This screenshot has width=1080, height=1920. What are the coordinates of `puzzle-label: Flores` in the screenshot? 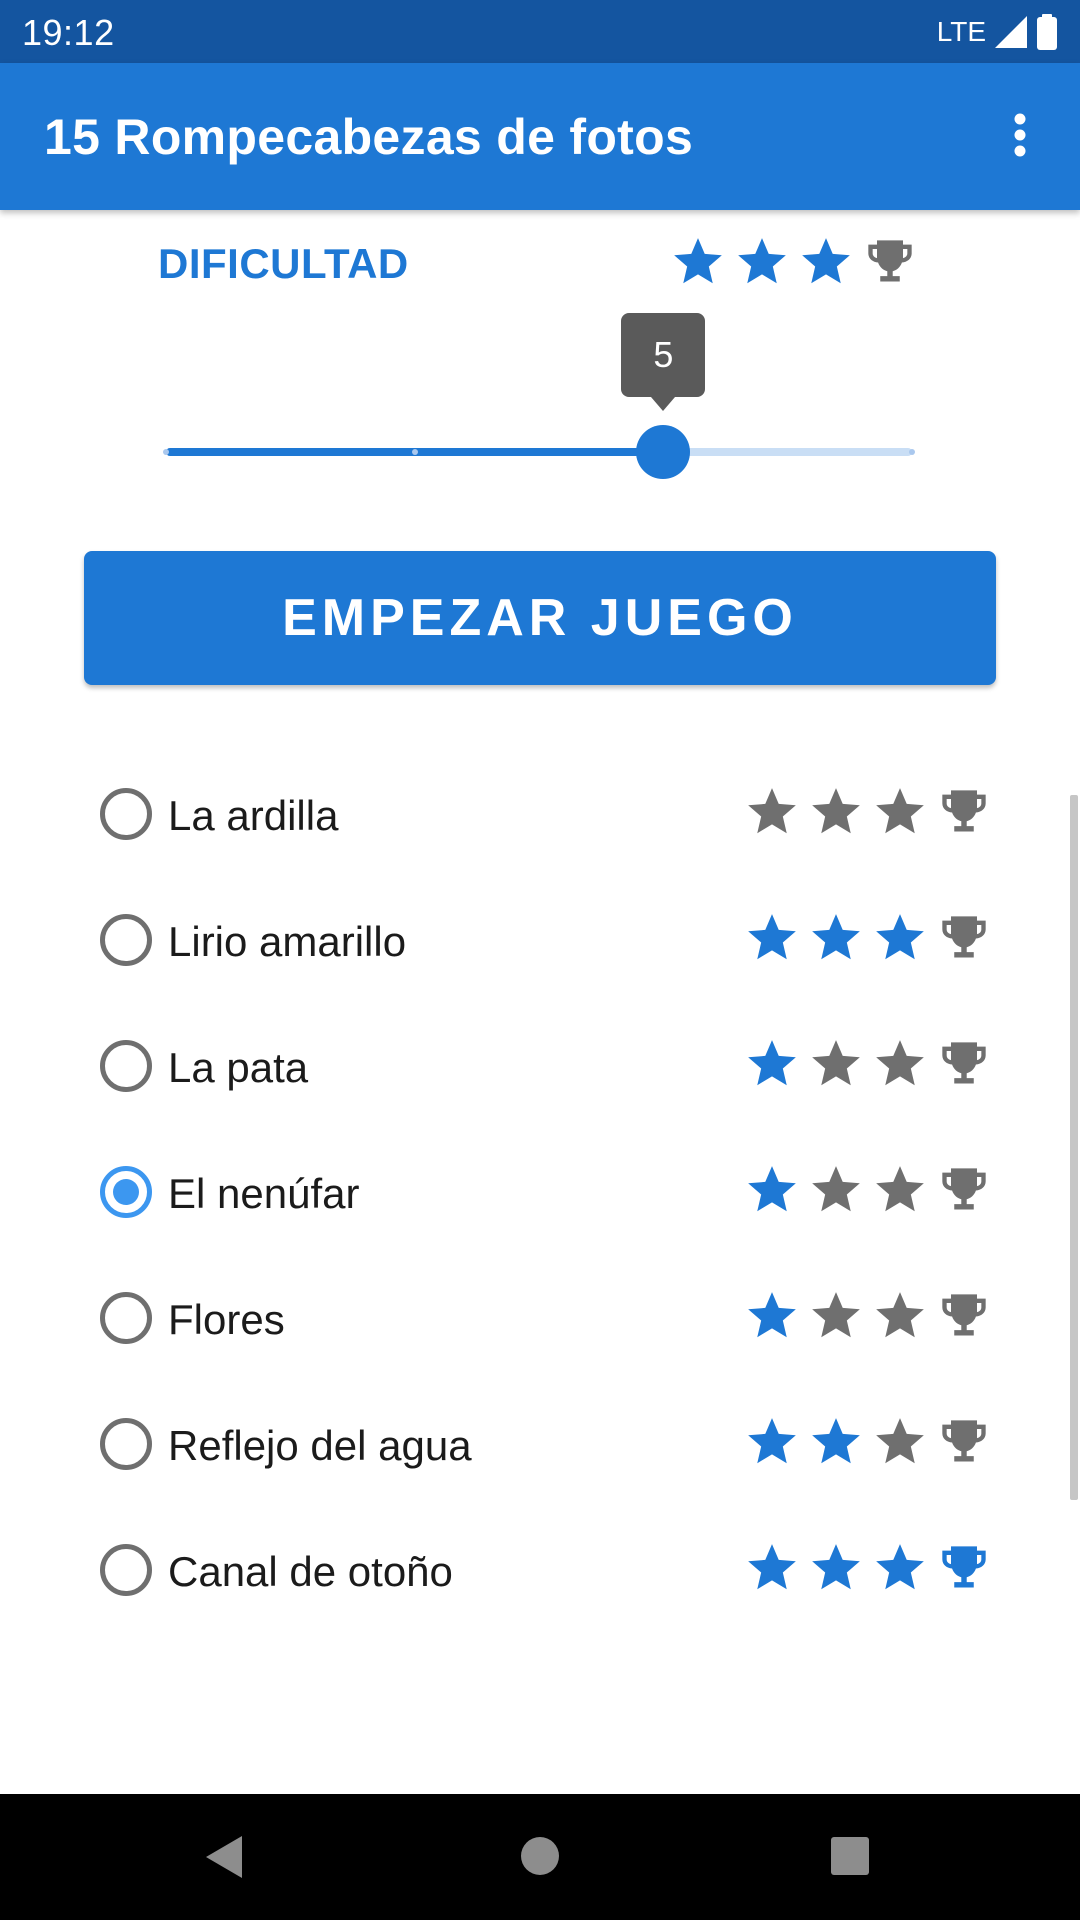 It's located at (226, 1319).